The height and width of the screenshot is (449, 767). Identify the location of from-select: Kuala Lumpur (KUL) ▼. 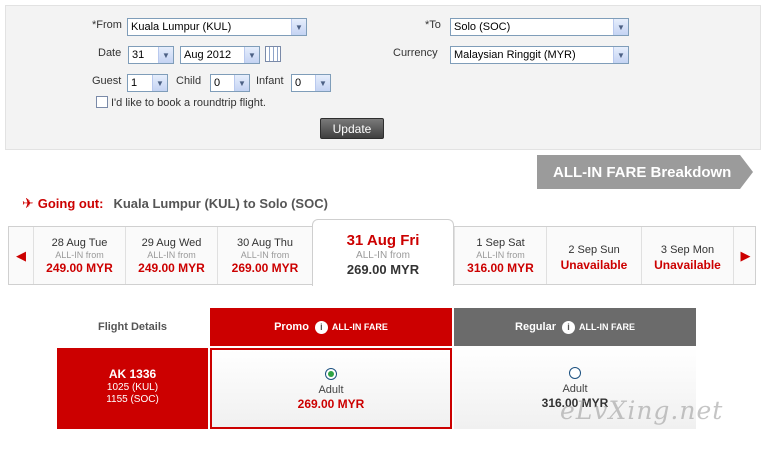
(217, 27).